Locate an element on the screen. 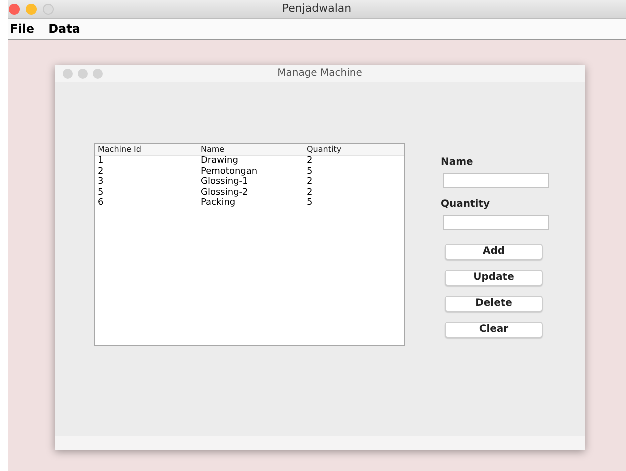  column-header: Machine Id is located at coordinates (149, 150).